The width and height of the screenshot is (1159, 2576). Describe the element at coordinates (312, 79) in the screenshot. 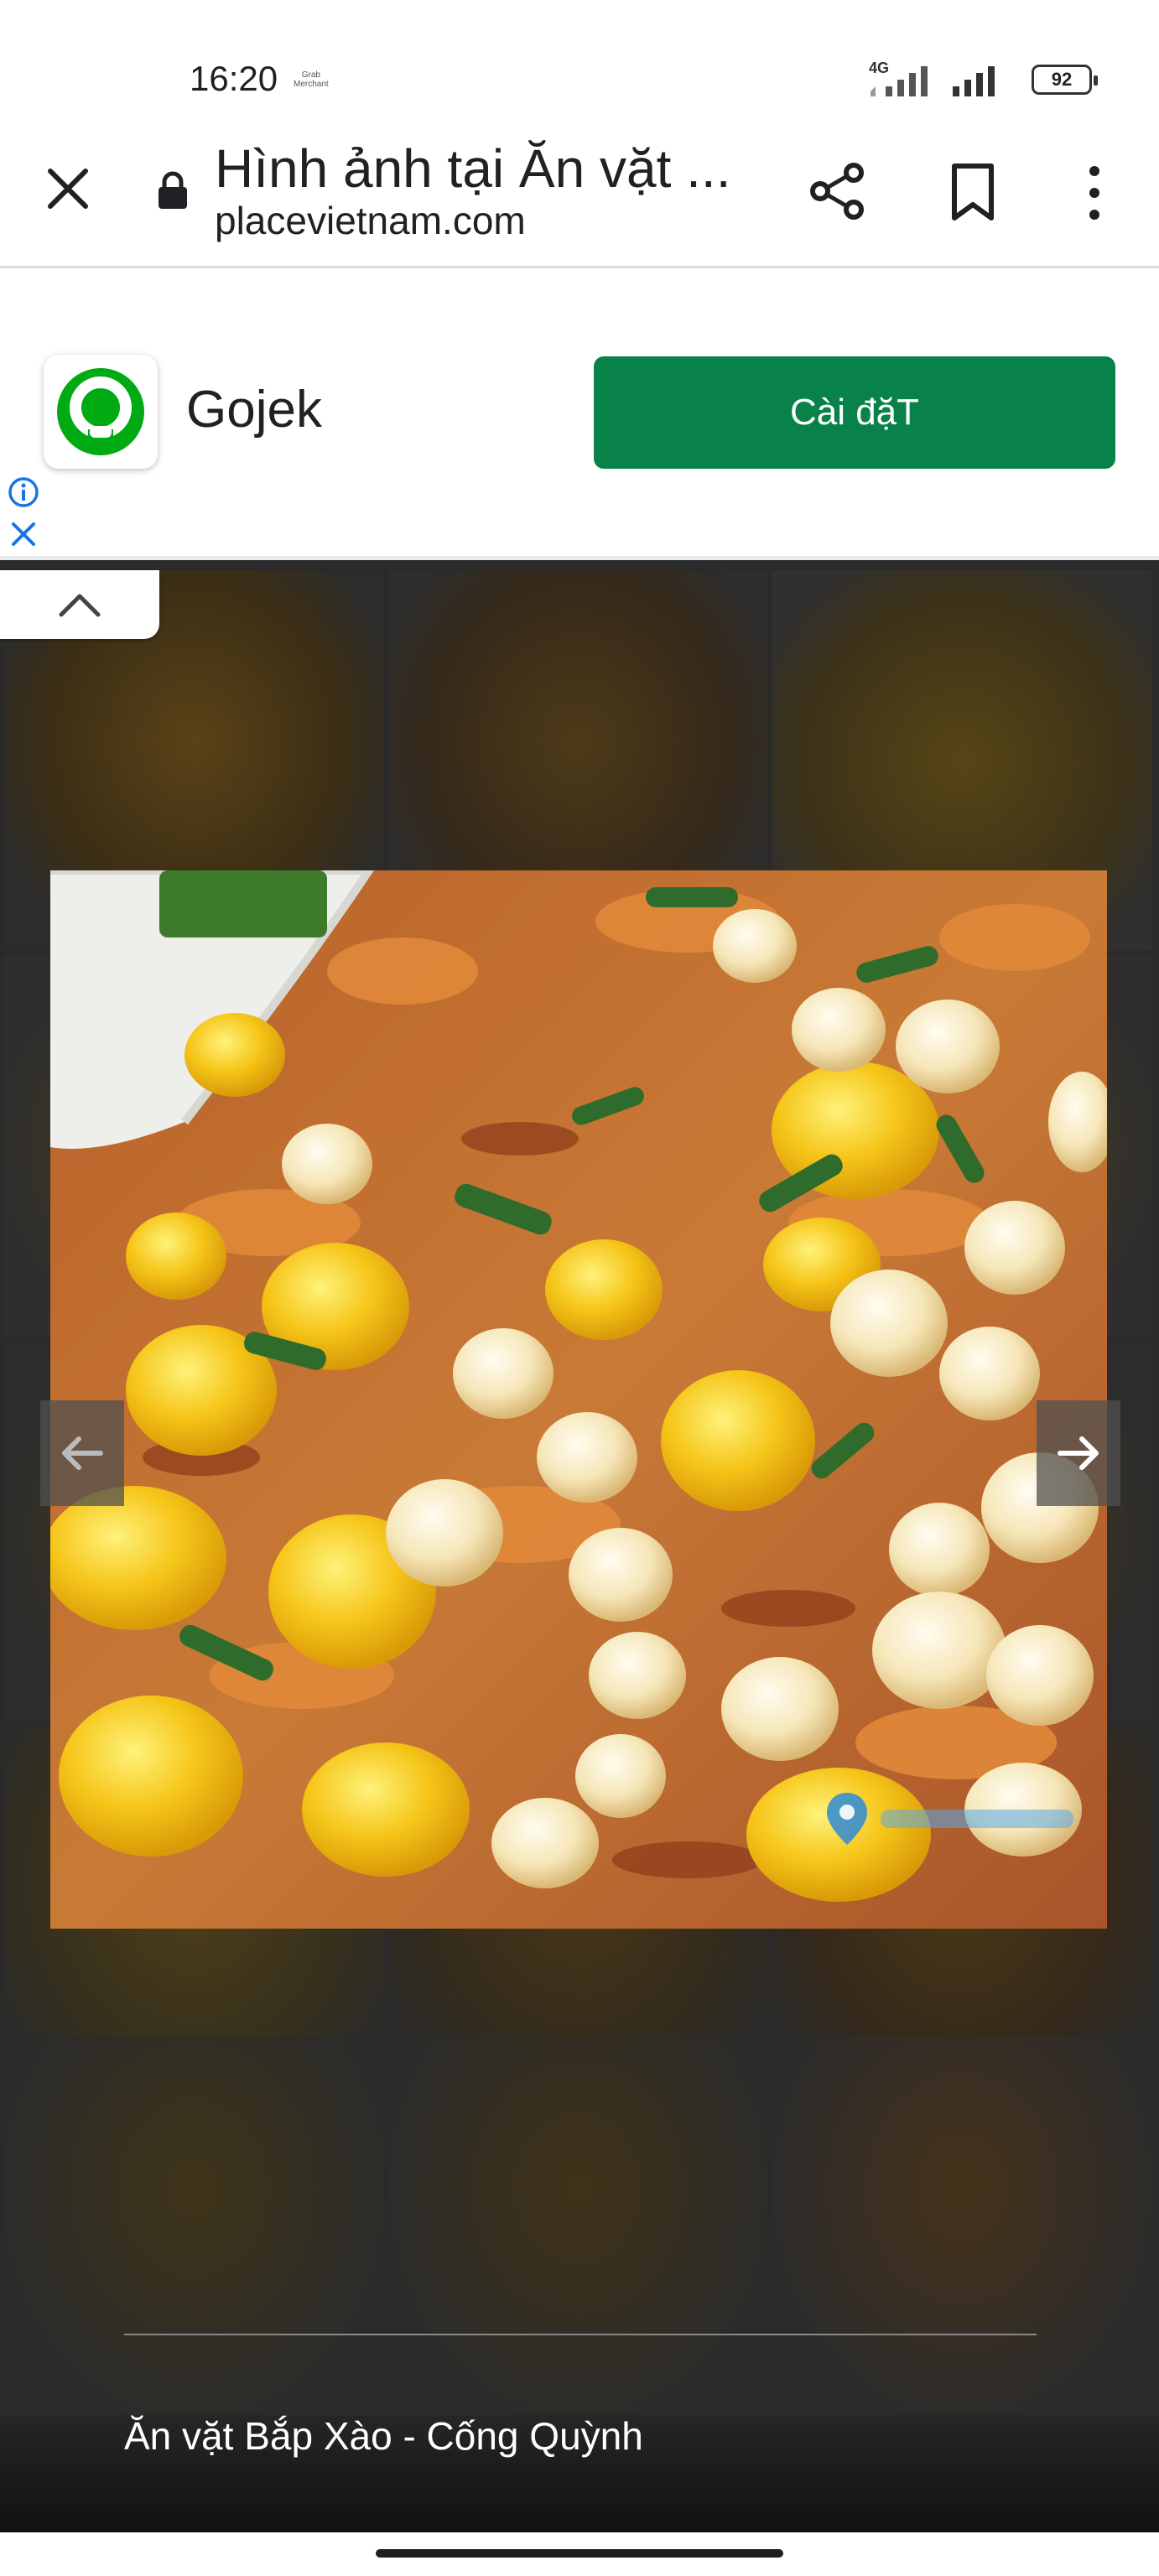

I see `grab-merchant-icon: Grab Merchant` at that location.